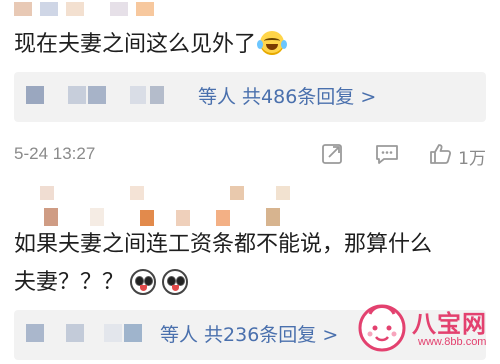 Image resolution: width=500 pixels, height=364 pixels. What do you see at coordinates (135, 44) in the screenshot?
I see `comment-1-text-content: 现在夫妻之间这么见外了` at bounding box center [135, 44].